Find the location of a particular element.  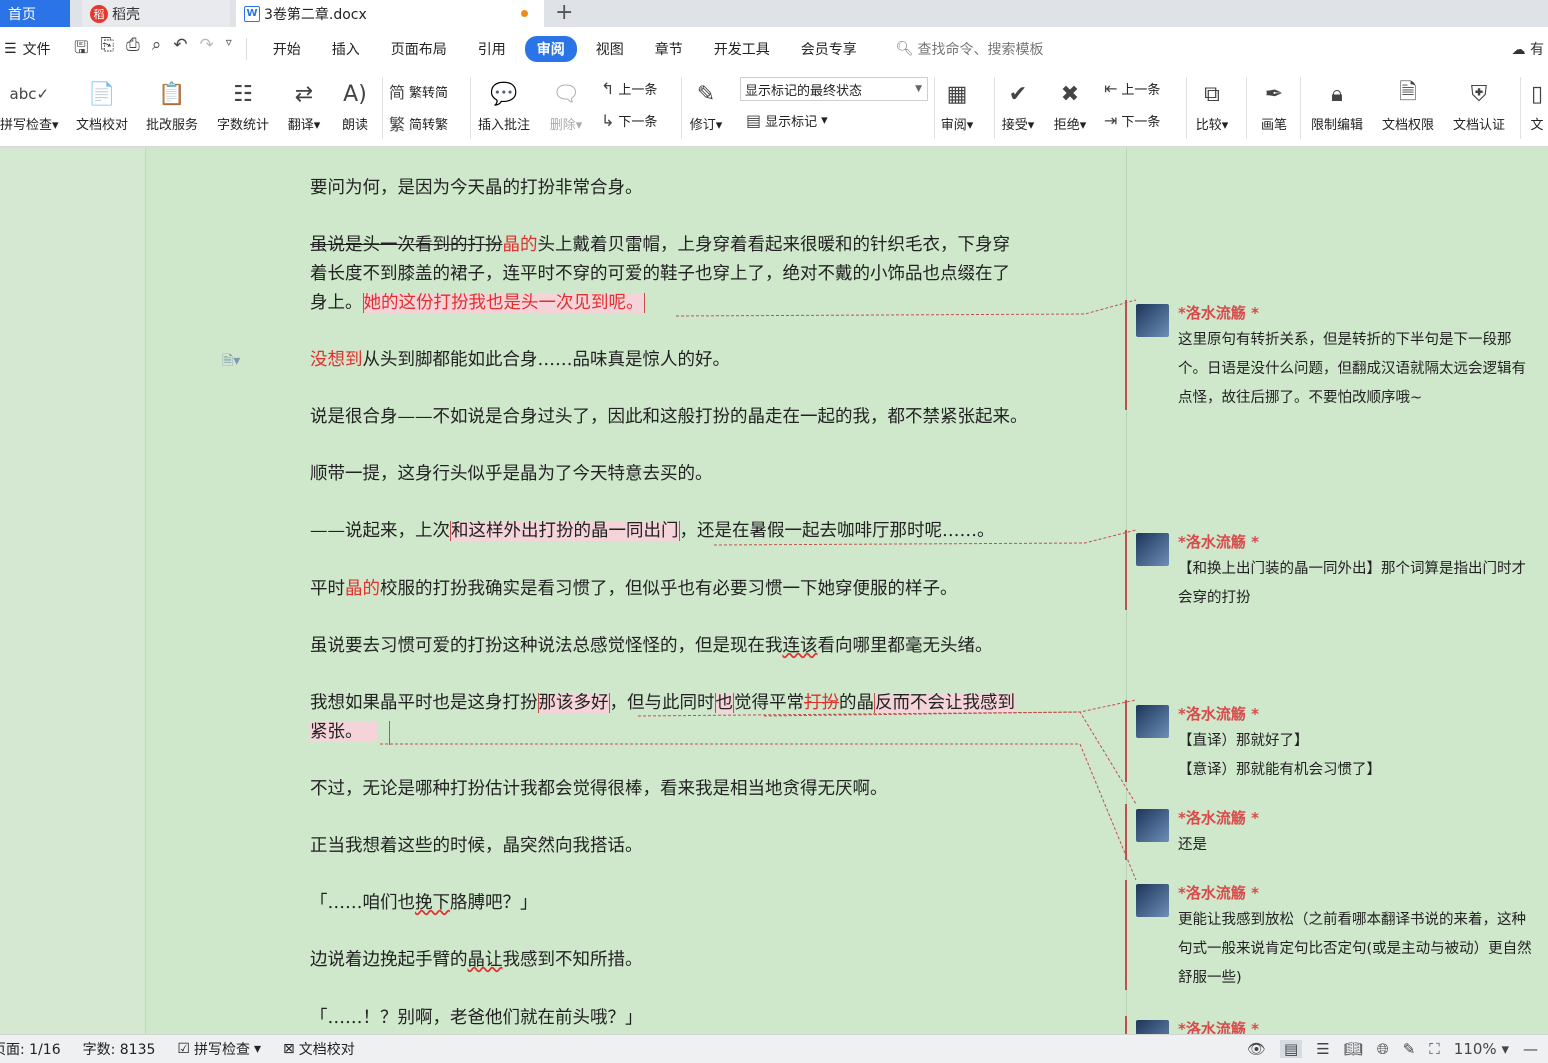

eye-protection-icon: 👁︎ is located at coordinates (1256, 1049).